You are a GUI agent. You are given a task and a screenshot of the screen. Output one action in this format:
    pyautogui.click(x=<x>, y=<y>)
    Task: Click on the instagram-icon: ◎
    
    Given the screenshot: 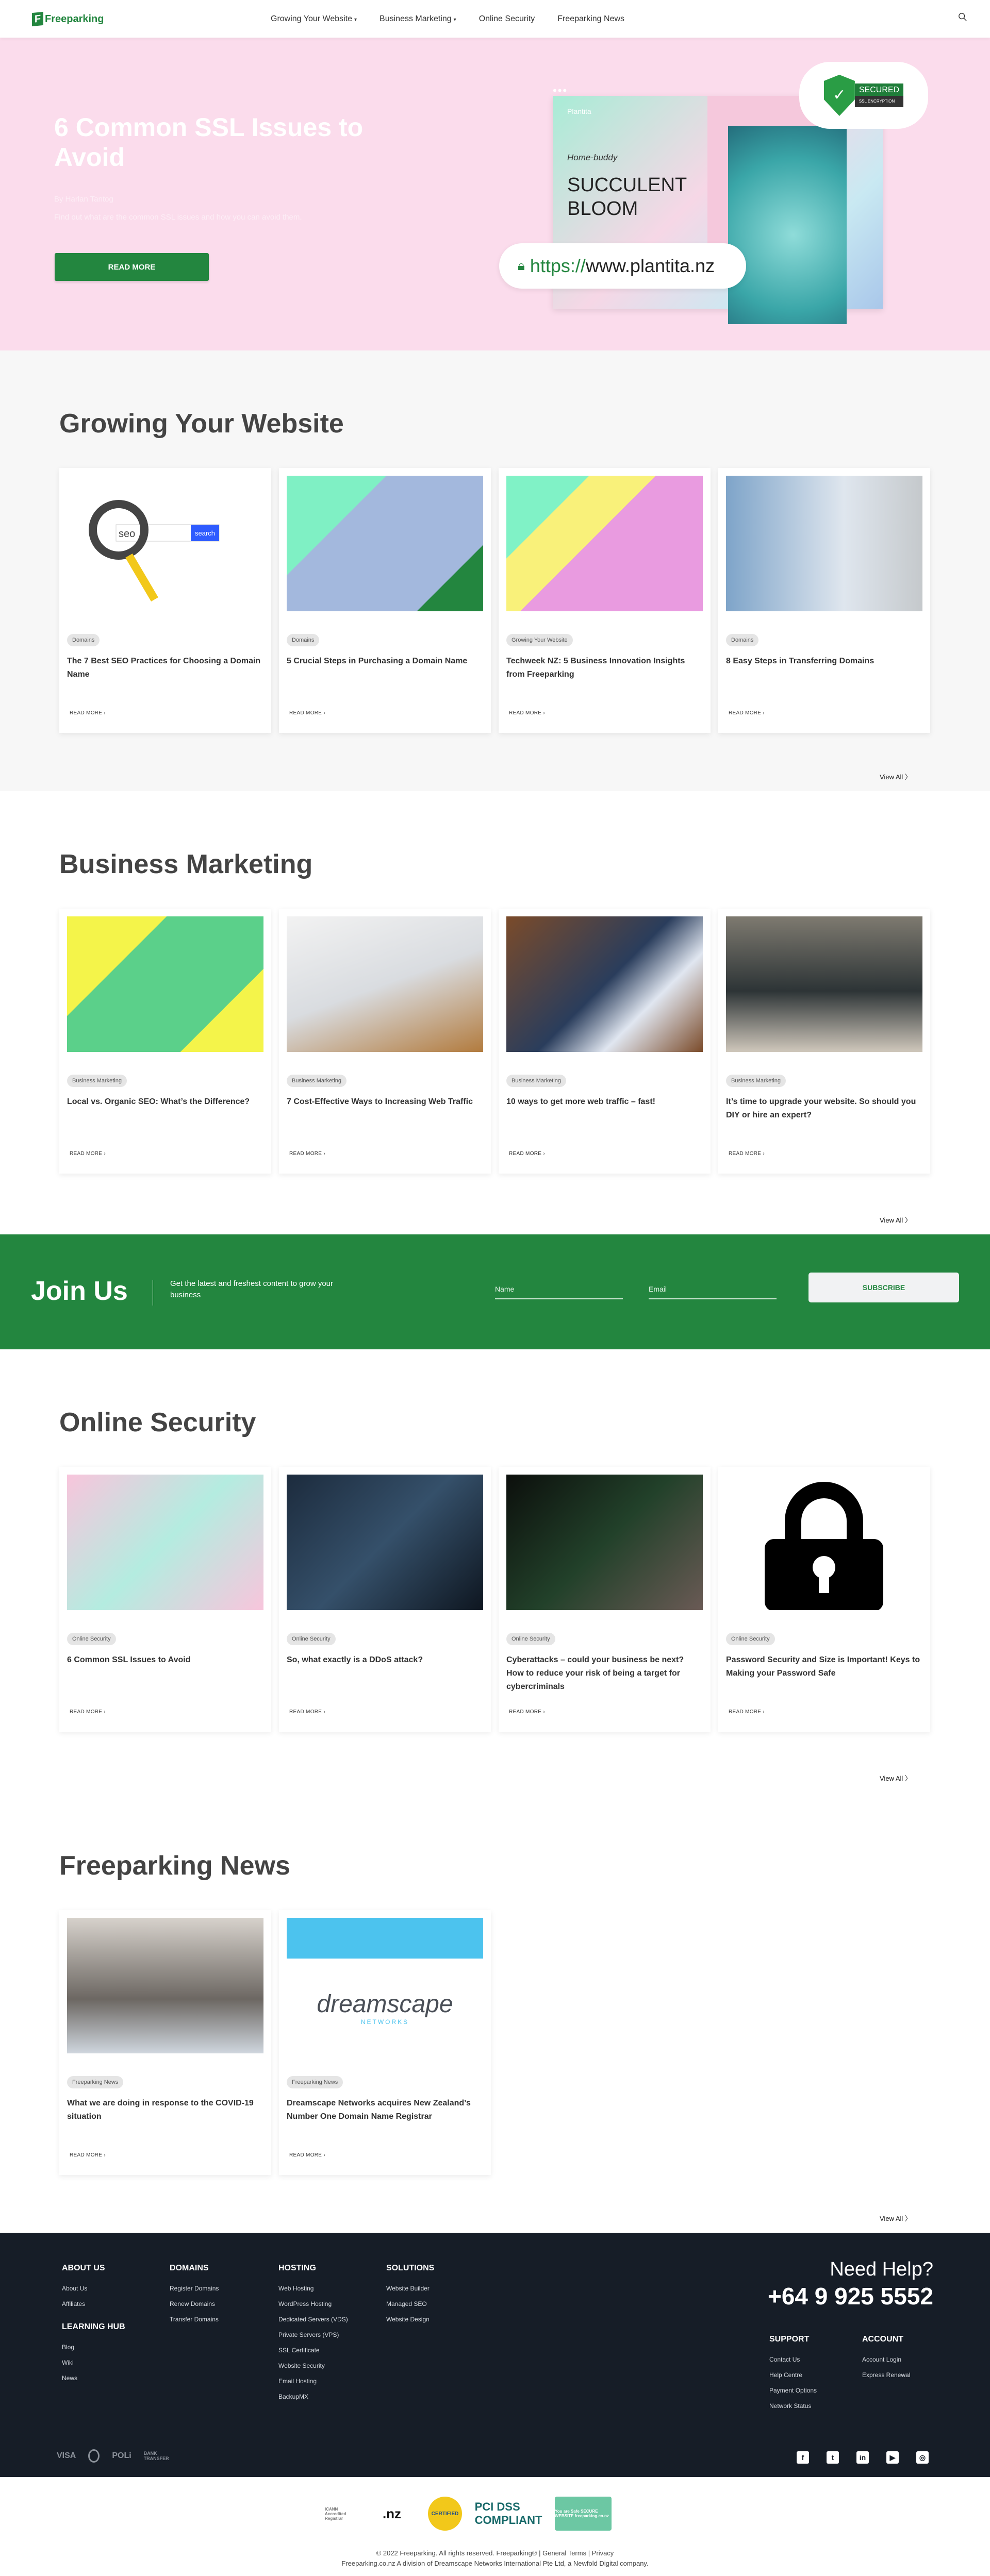 What is the action you would take?
    pyautogui.click(x=923, y=2457)
    